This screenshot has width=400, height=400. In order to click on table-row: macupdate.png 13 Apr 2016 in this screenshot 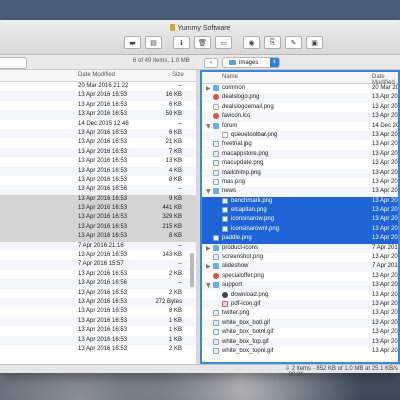, I will do `click(300, 163)`.